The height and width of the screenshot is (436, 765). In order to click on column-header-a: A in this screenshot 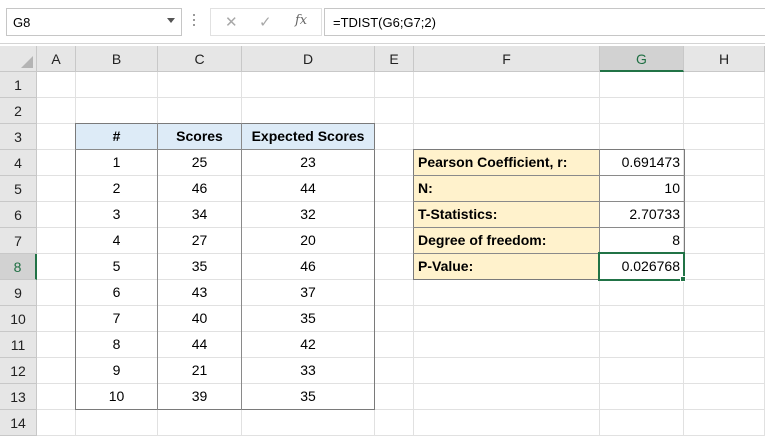, I will do `click(56, 59)`.